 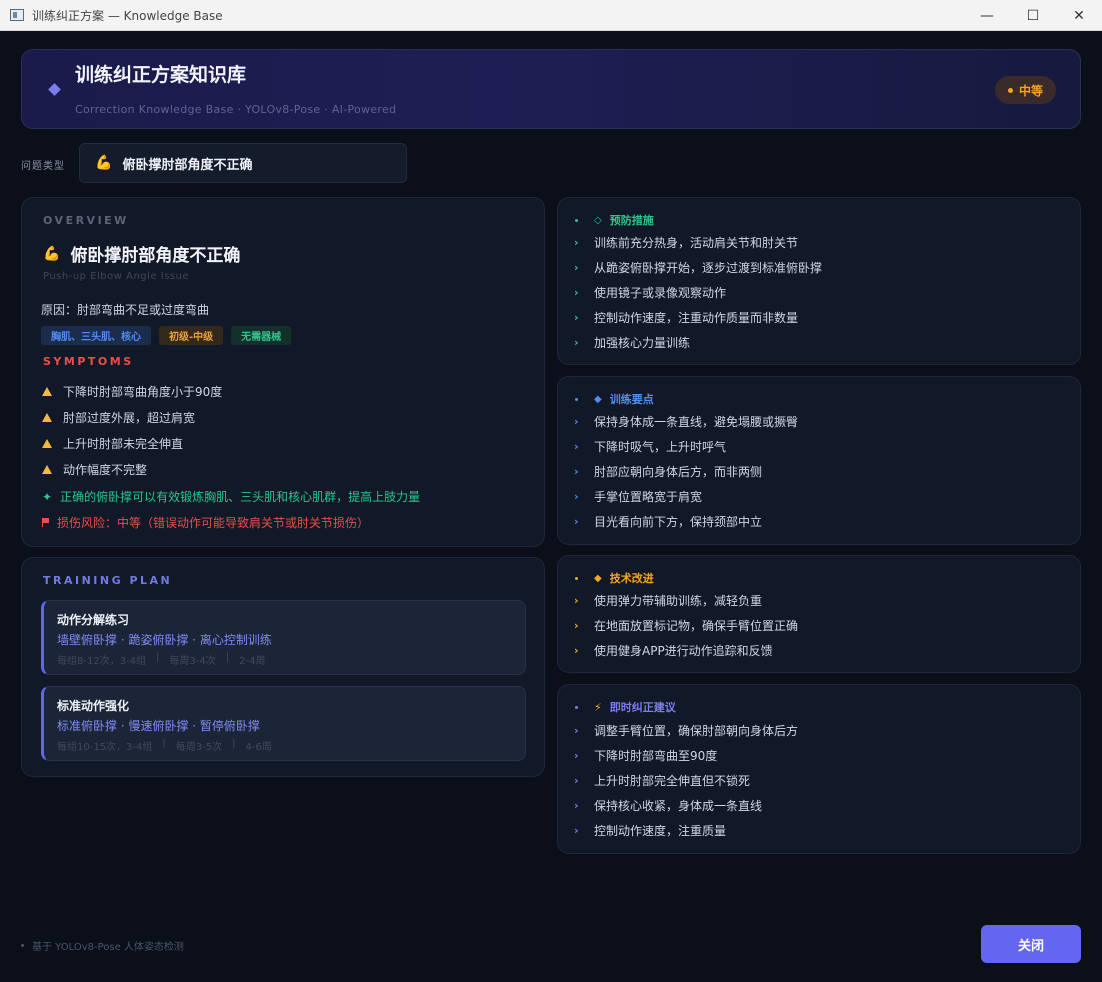 What do you see at coordinates (631, 220) in the screenshot?
I see `prevention-title: 预防措施` at bounding box center [631, 220].